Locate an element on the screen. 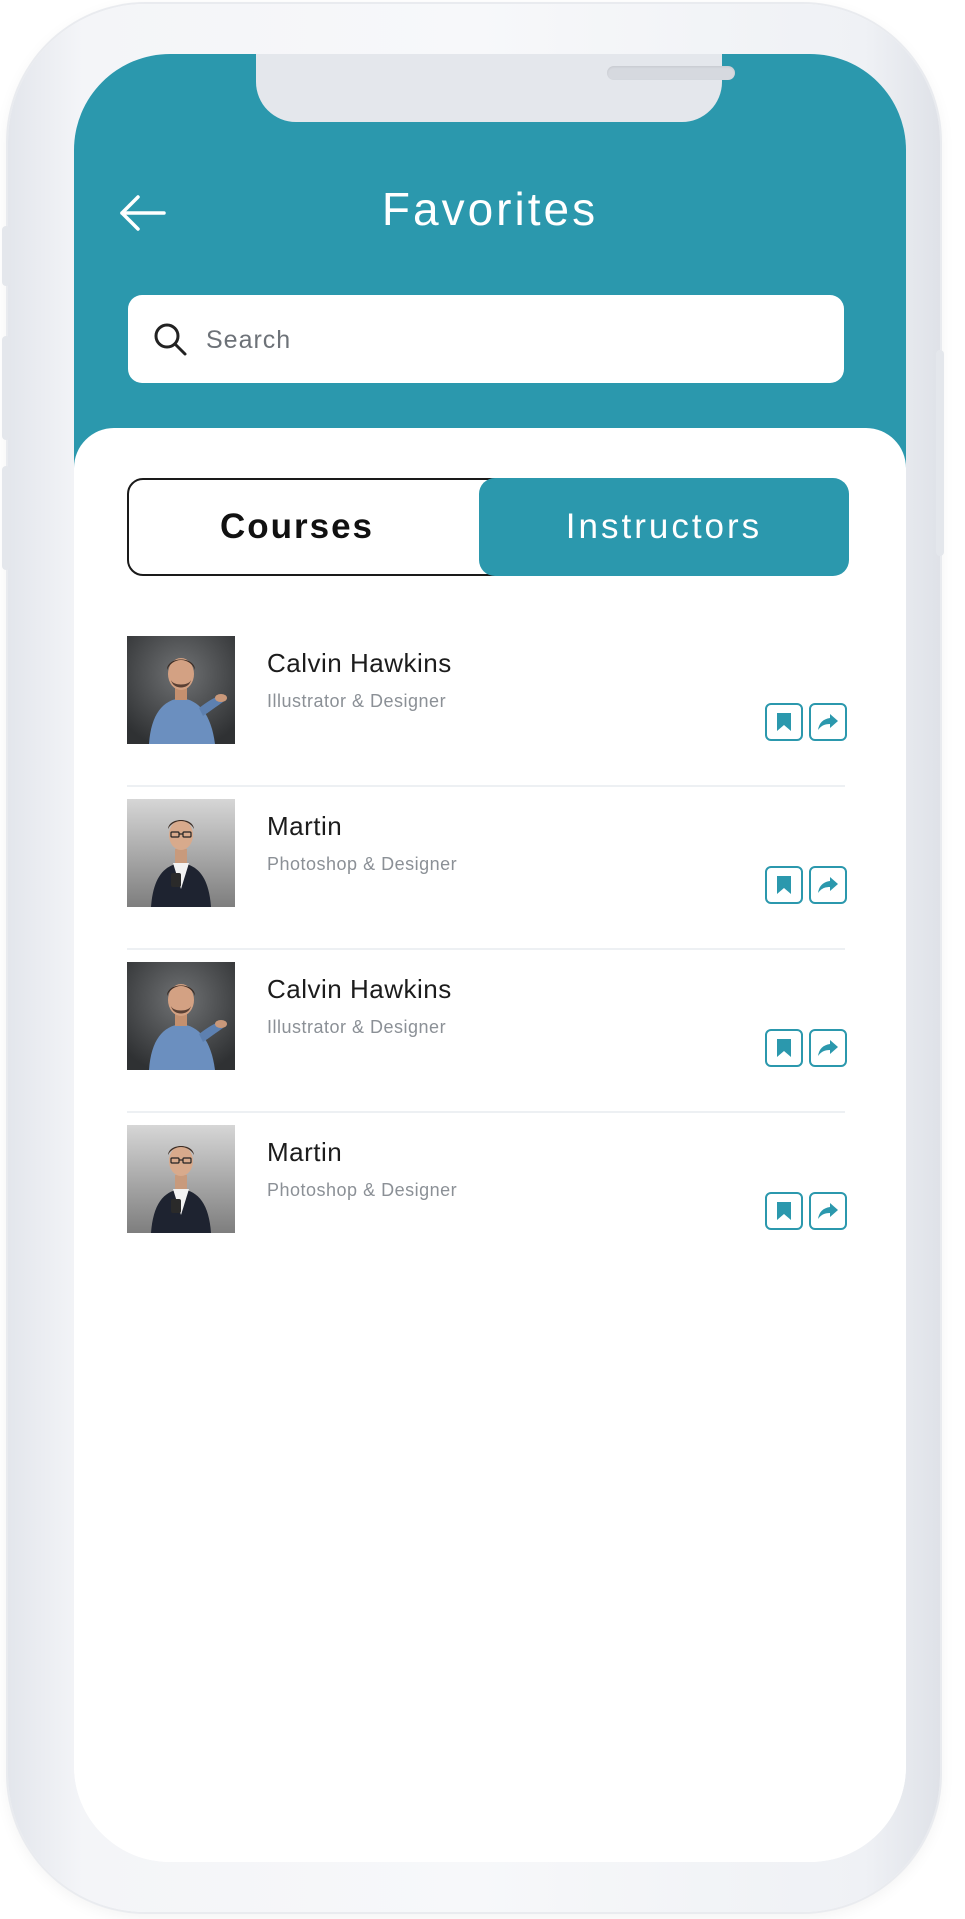 This screenshot has height=1919, width=965. search-icon is located at coordinates (170, 339).